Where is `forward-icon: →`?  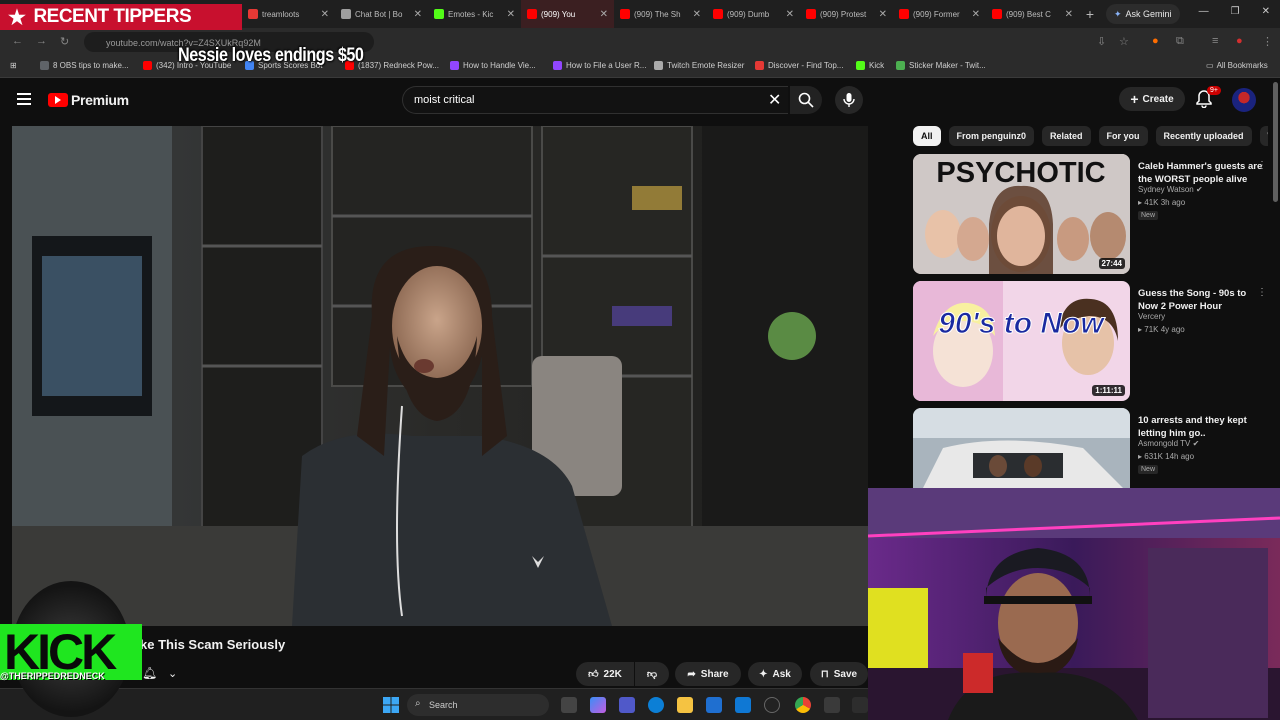 forward-icon: → is located at coordinates (41, 41).